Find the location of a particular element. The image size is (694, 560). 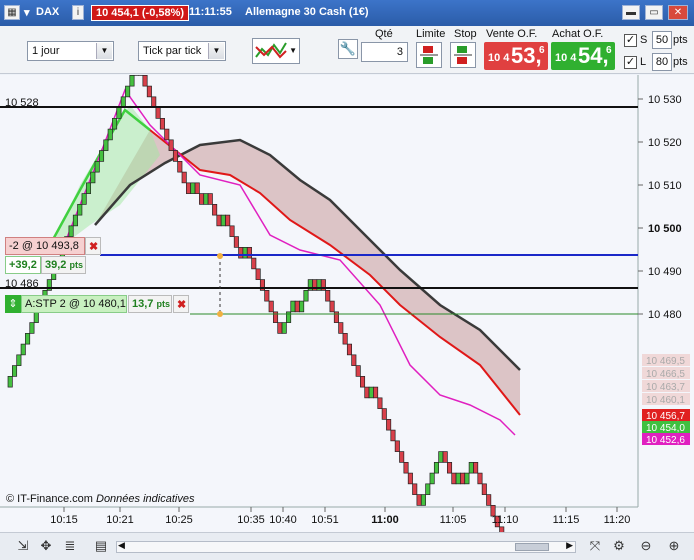

cursor-icon: ⇲ is located at coordinates (23, 546).